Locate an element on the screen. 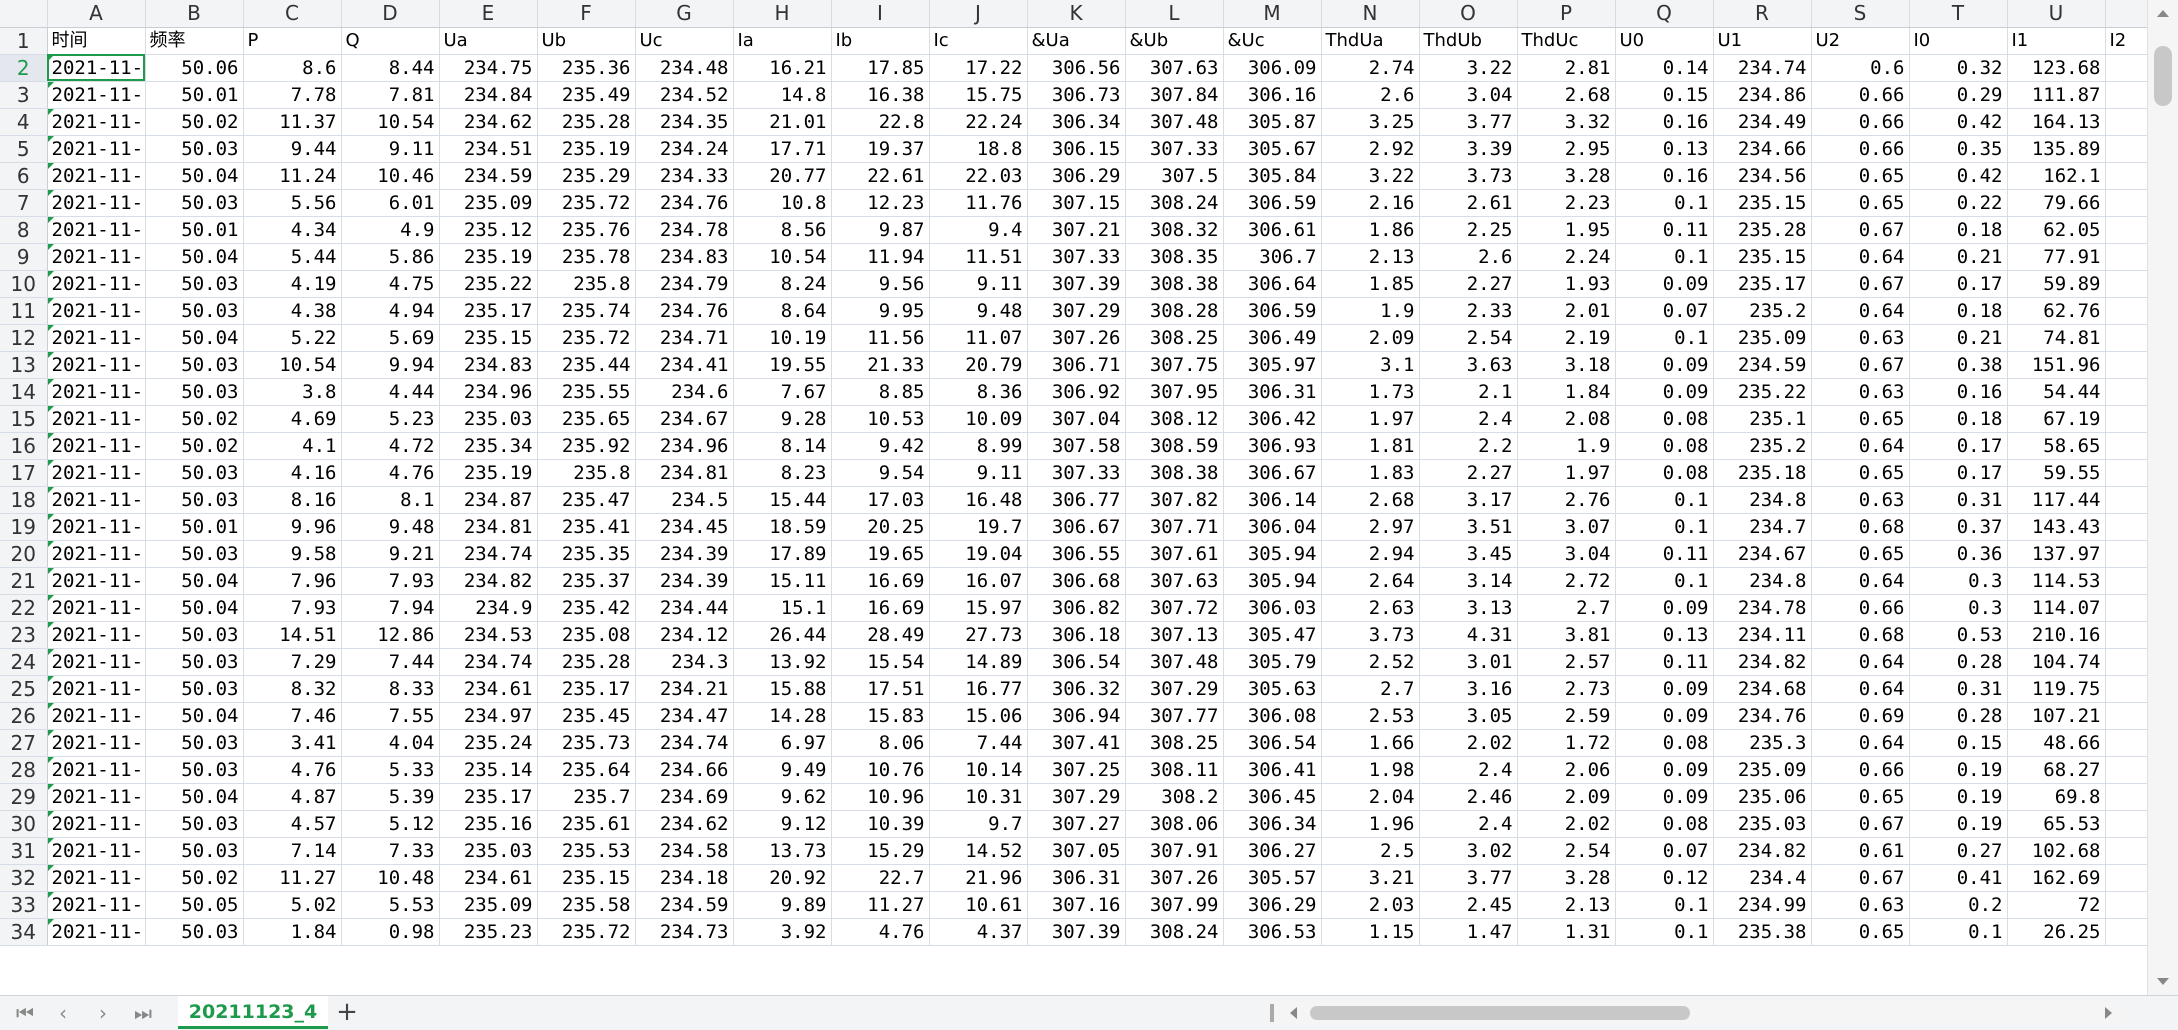 The height and width of the screenshot is (1030, 2178). cell: 9.49 is located at coordinates (782, 770).